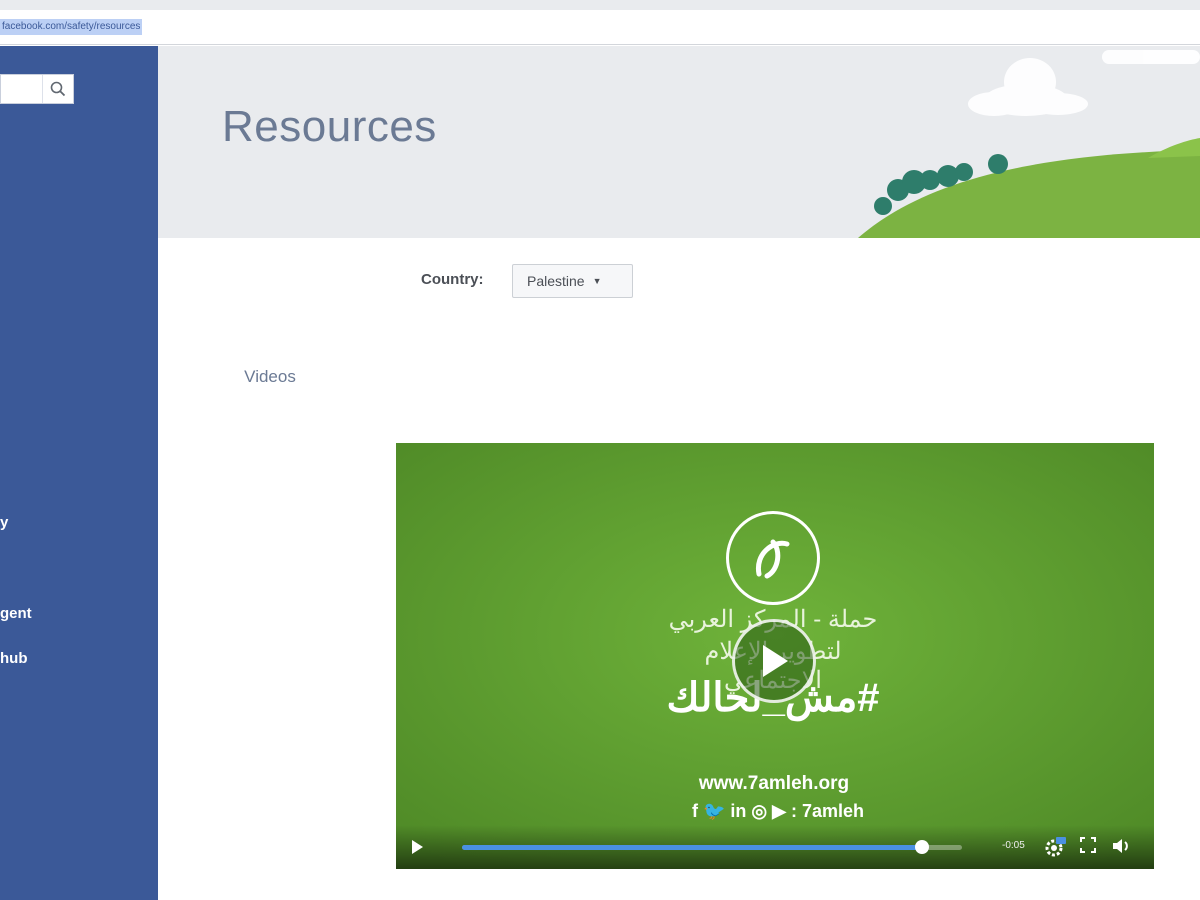  I want to click on browser-top-strip, so click(600, 5).